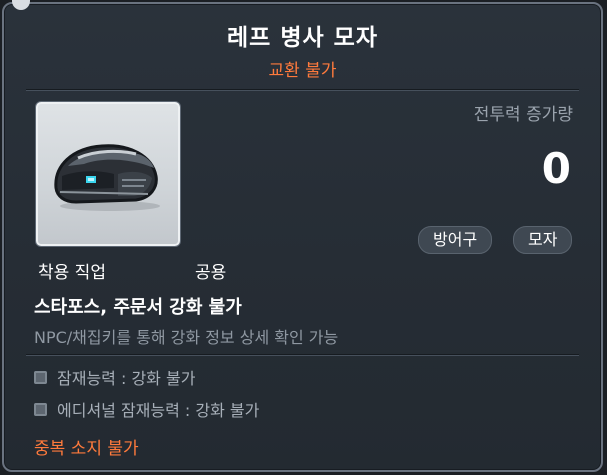 This screenshot has width=607, height=475. What do you see at coordinates (211, 273) in the screenshot?
I see `job-requirement-value: 공용` at bounding box center [211, 273].